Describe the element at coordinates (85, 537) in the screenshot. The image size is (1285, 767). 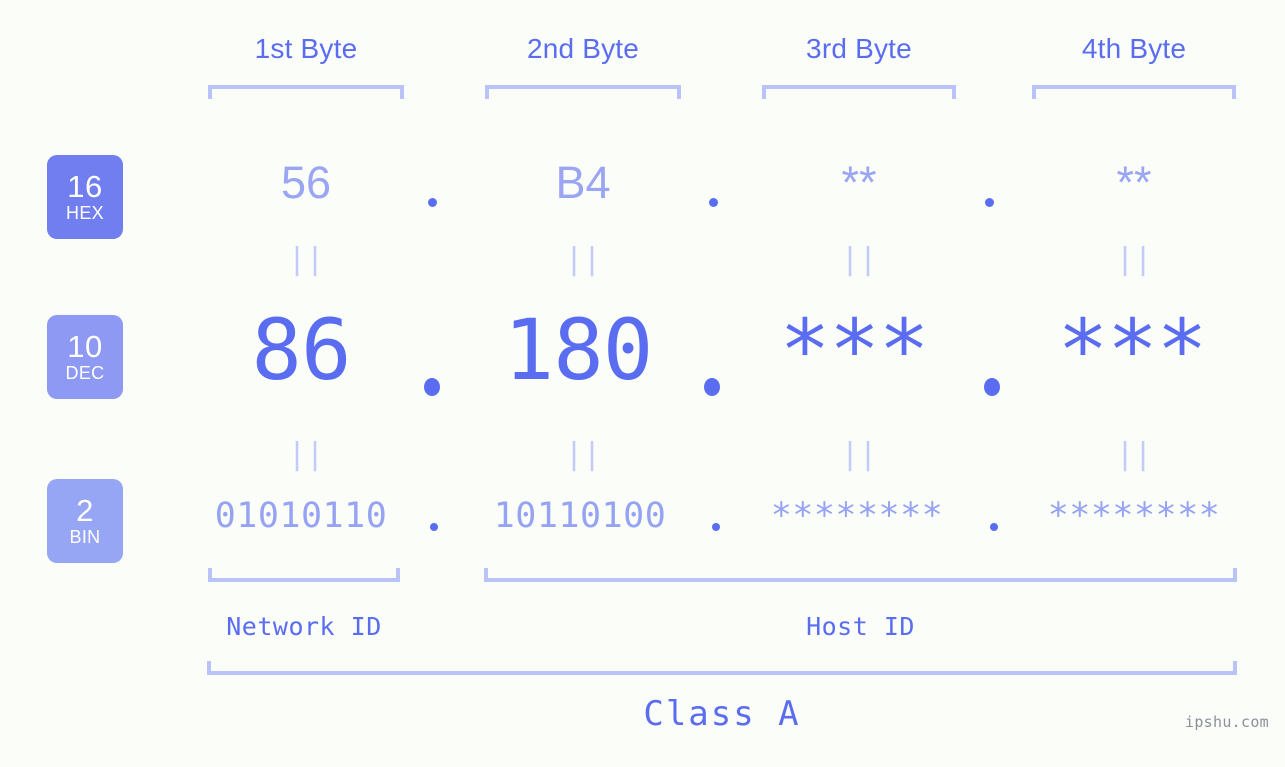
I see `radix-badge-bin-name: BIN` at that location.